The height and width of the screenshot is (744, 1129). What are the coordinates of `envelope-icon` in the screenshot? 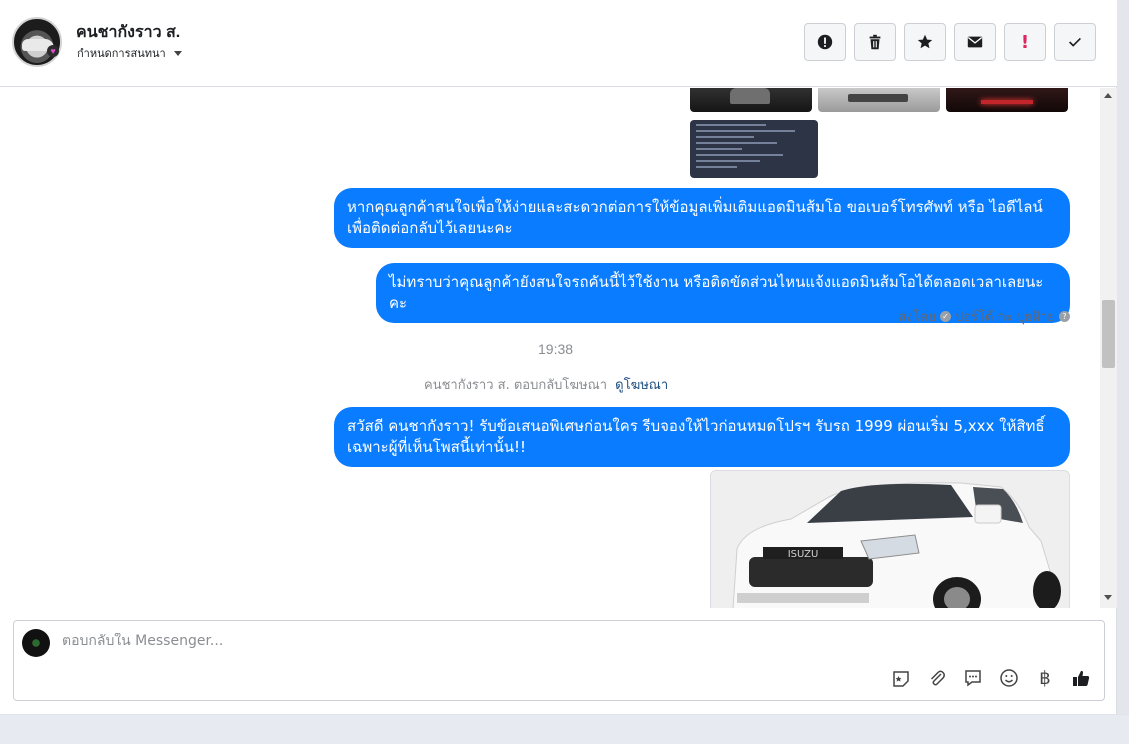 It's located at (975, 42).